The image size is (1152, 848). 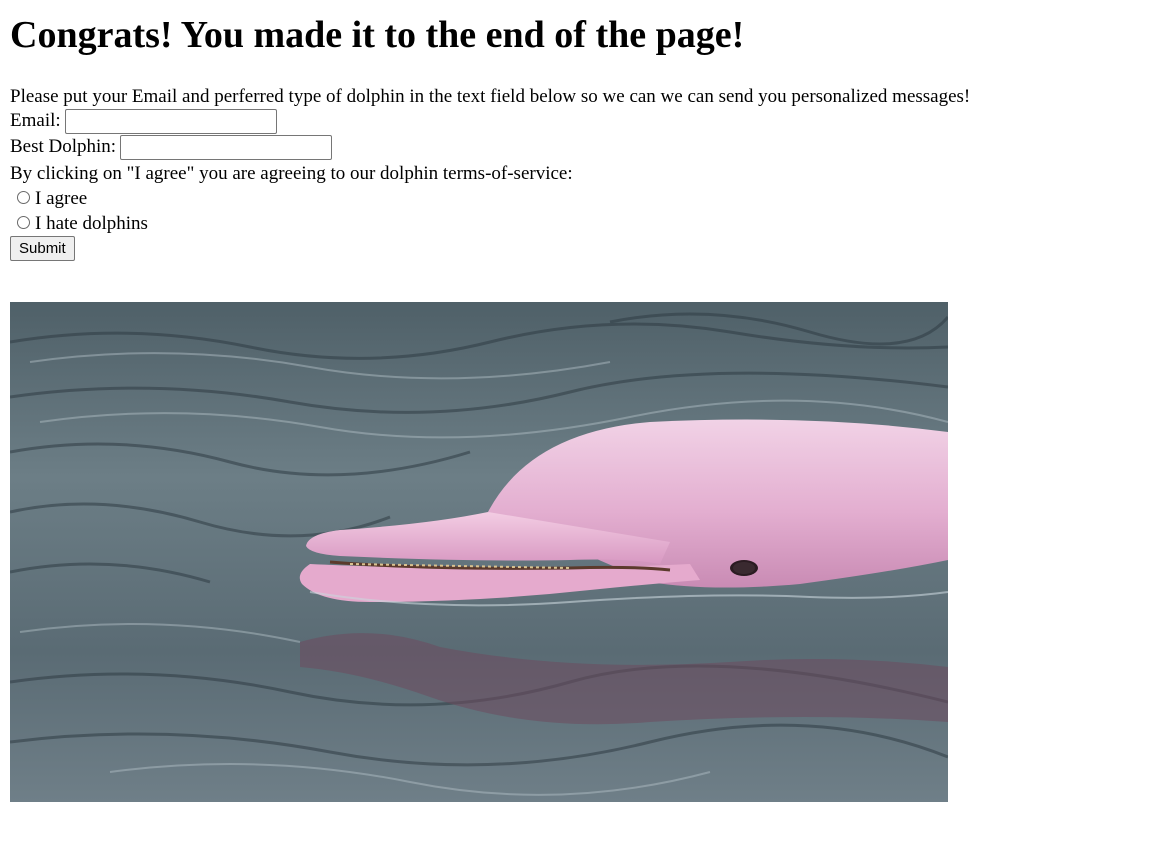 I want to click on hate-dolphins-radio, so click(x=23, y=222).